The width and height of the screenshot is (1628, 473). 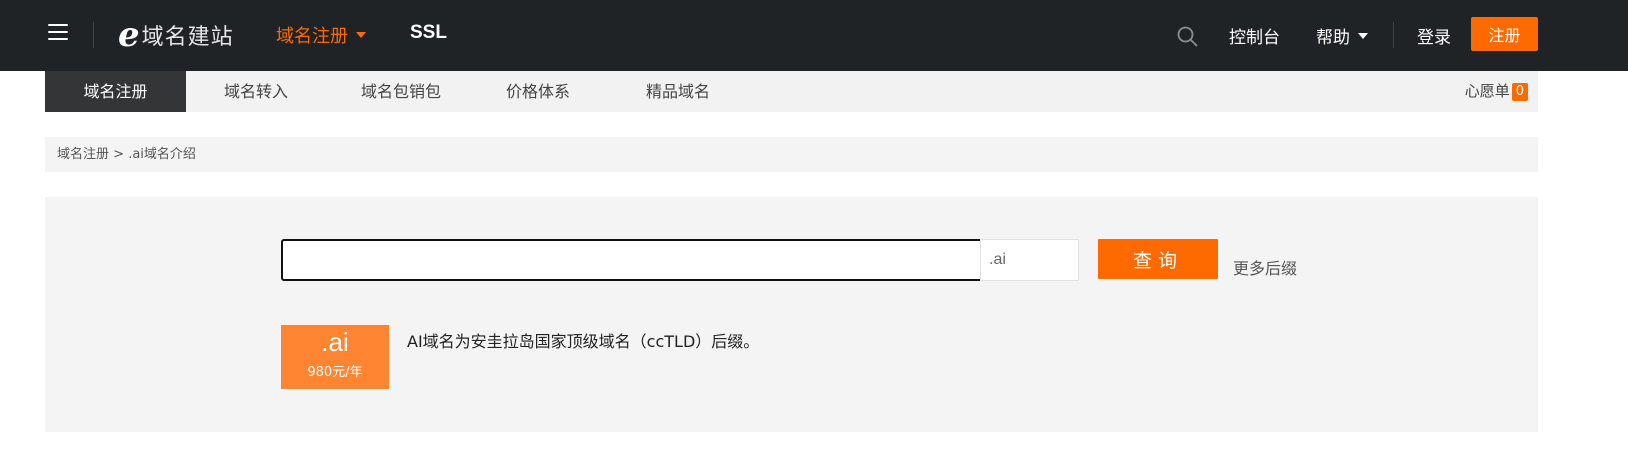 What do you see at coordinates (401, 91) in the screenshot?
I see `tab-domain-package: 域名包销包` at bounding box center [401, 91].